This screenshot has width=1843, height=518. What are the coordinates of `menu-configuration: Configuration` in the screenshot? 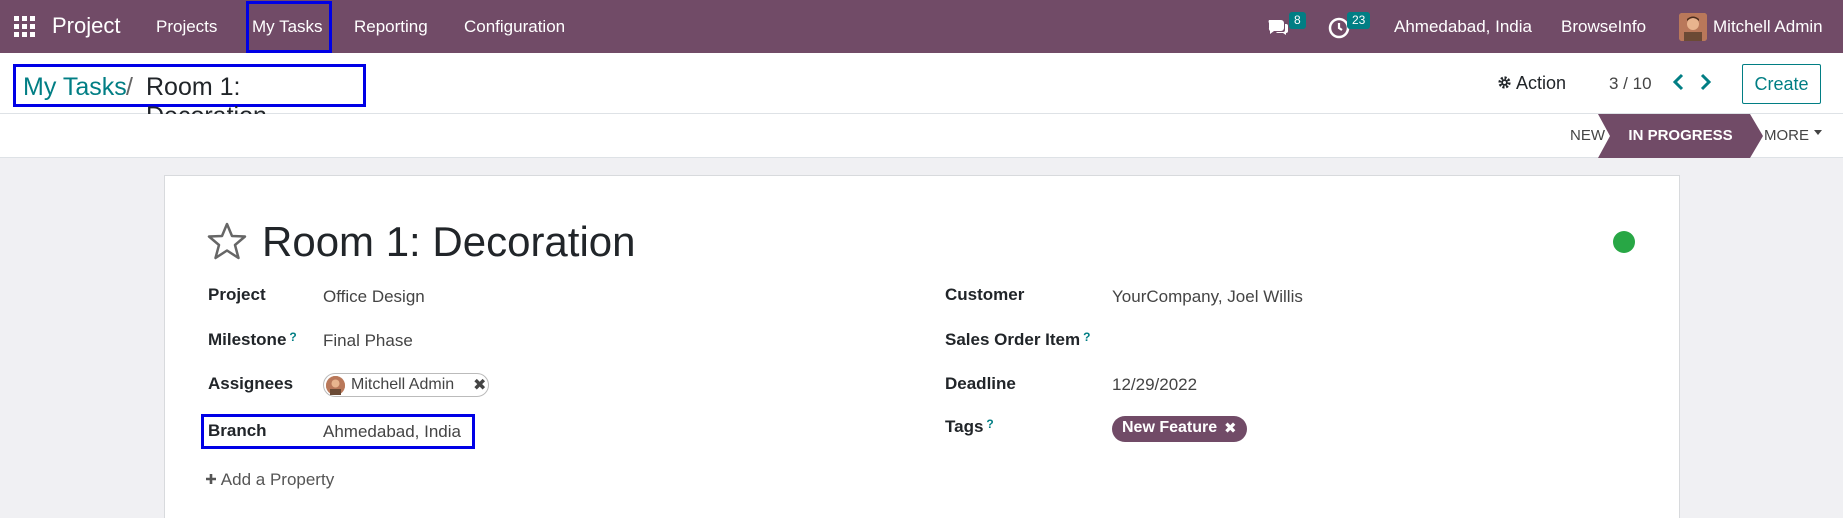 It's located at (514, 27).